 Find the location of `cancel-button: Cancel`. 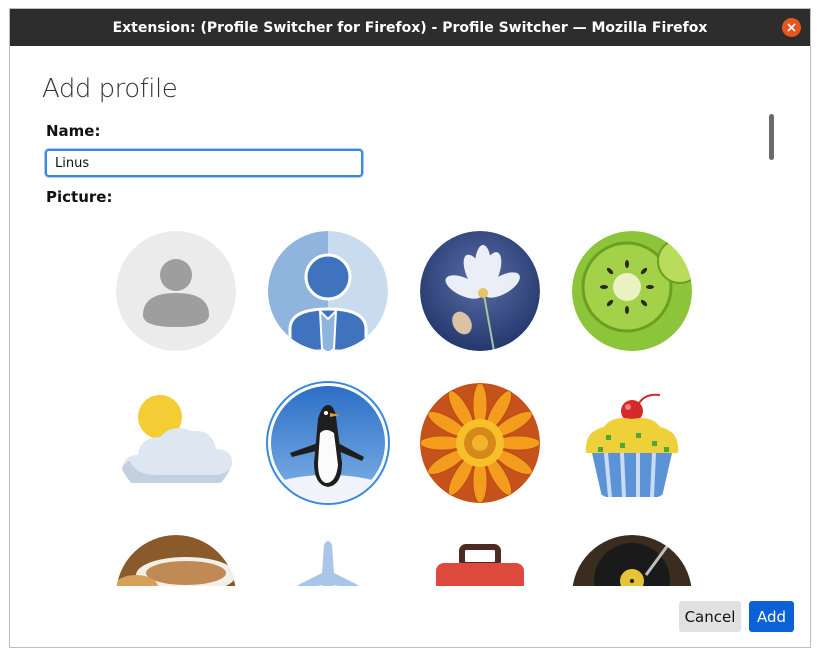

cancel-button: Cancel is located at coordinates (710, 616).